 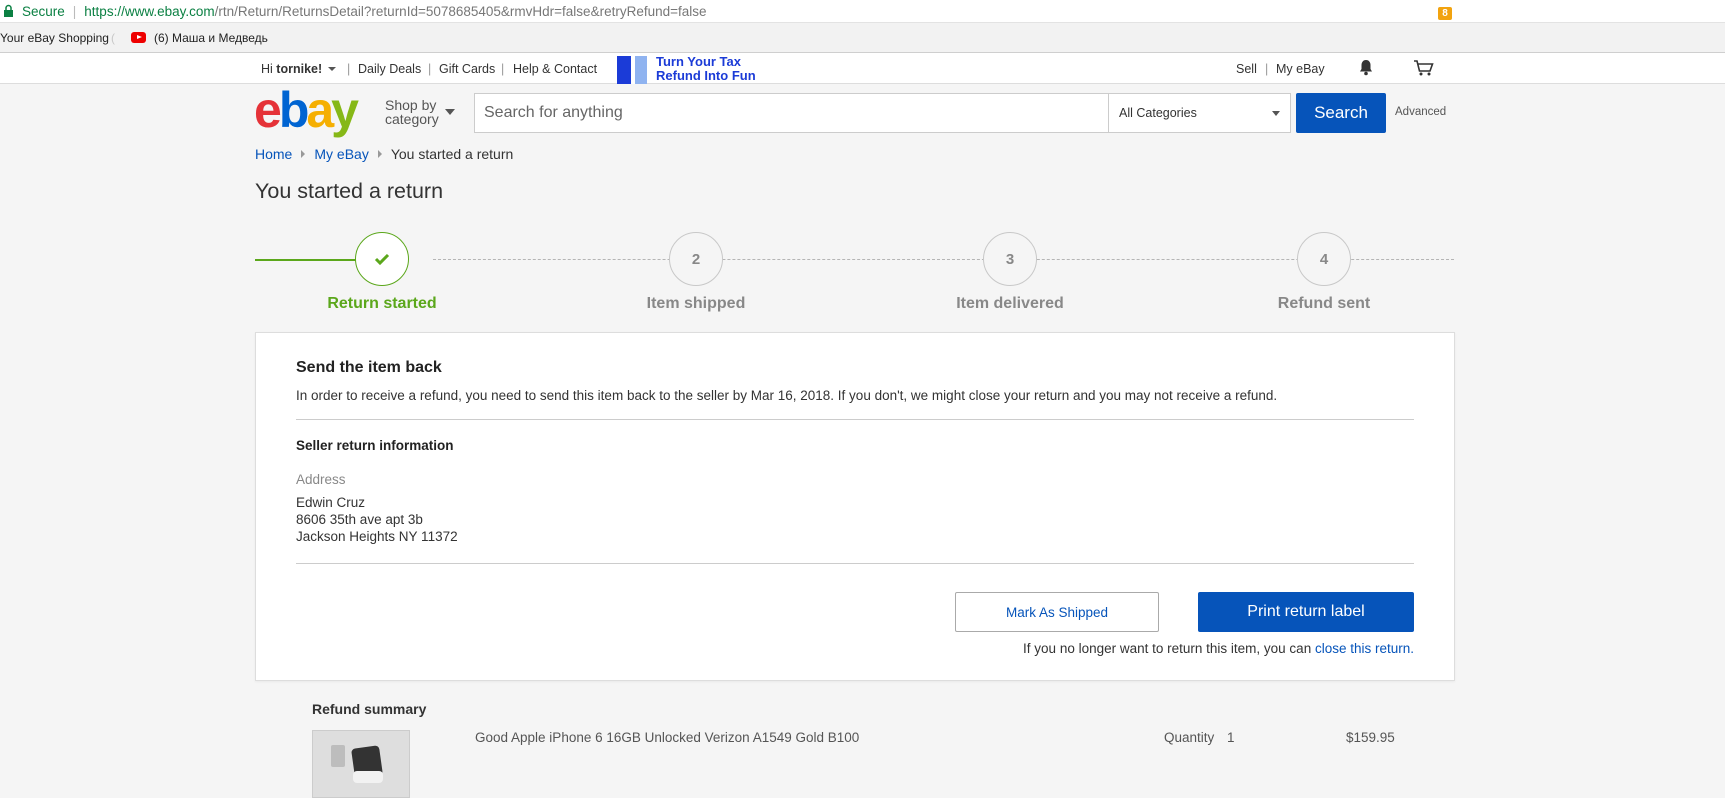 I want to click on step-4-label: Refund sent, so click(x=1324, y=303).